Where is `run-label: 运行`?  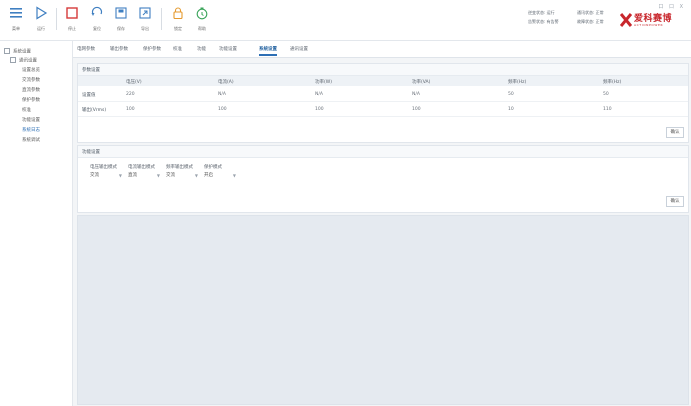 run-label: 运行 is located at coordinates (41, 28).